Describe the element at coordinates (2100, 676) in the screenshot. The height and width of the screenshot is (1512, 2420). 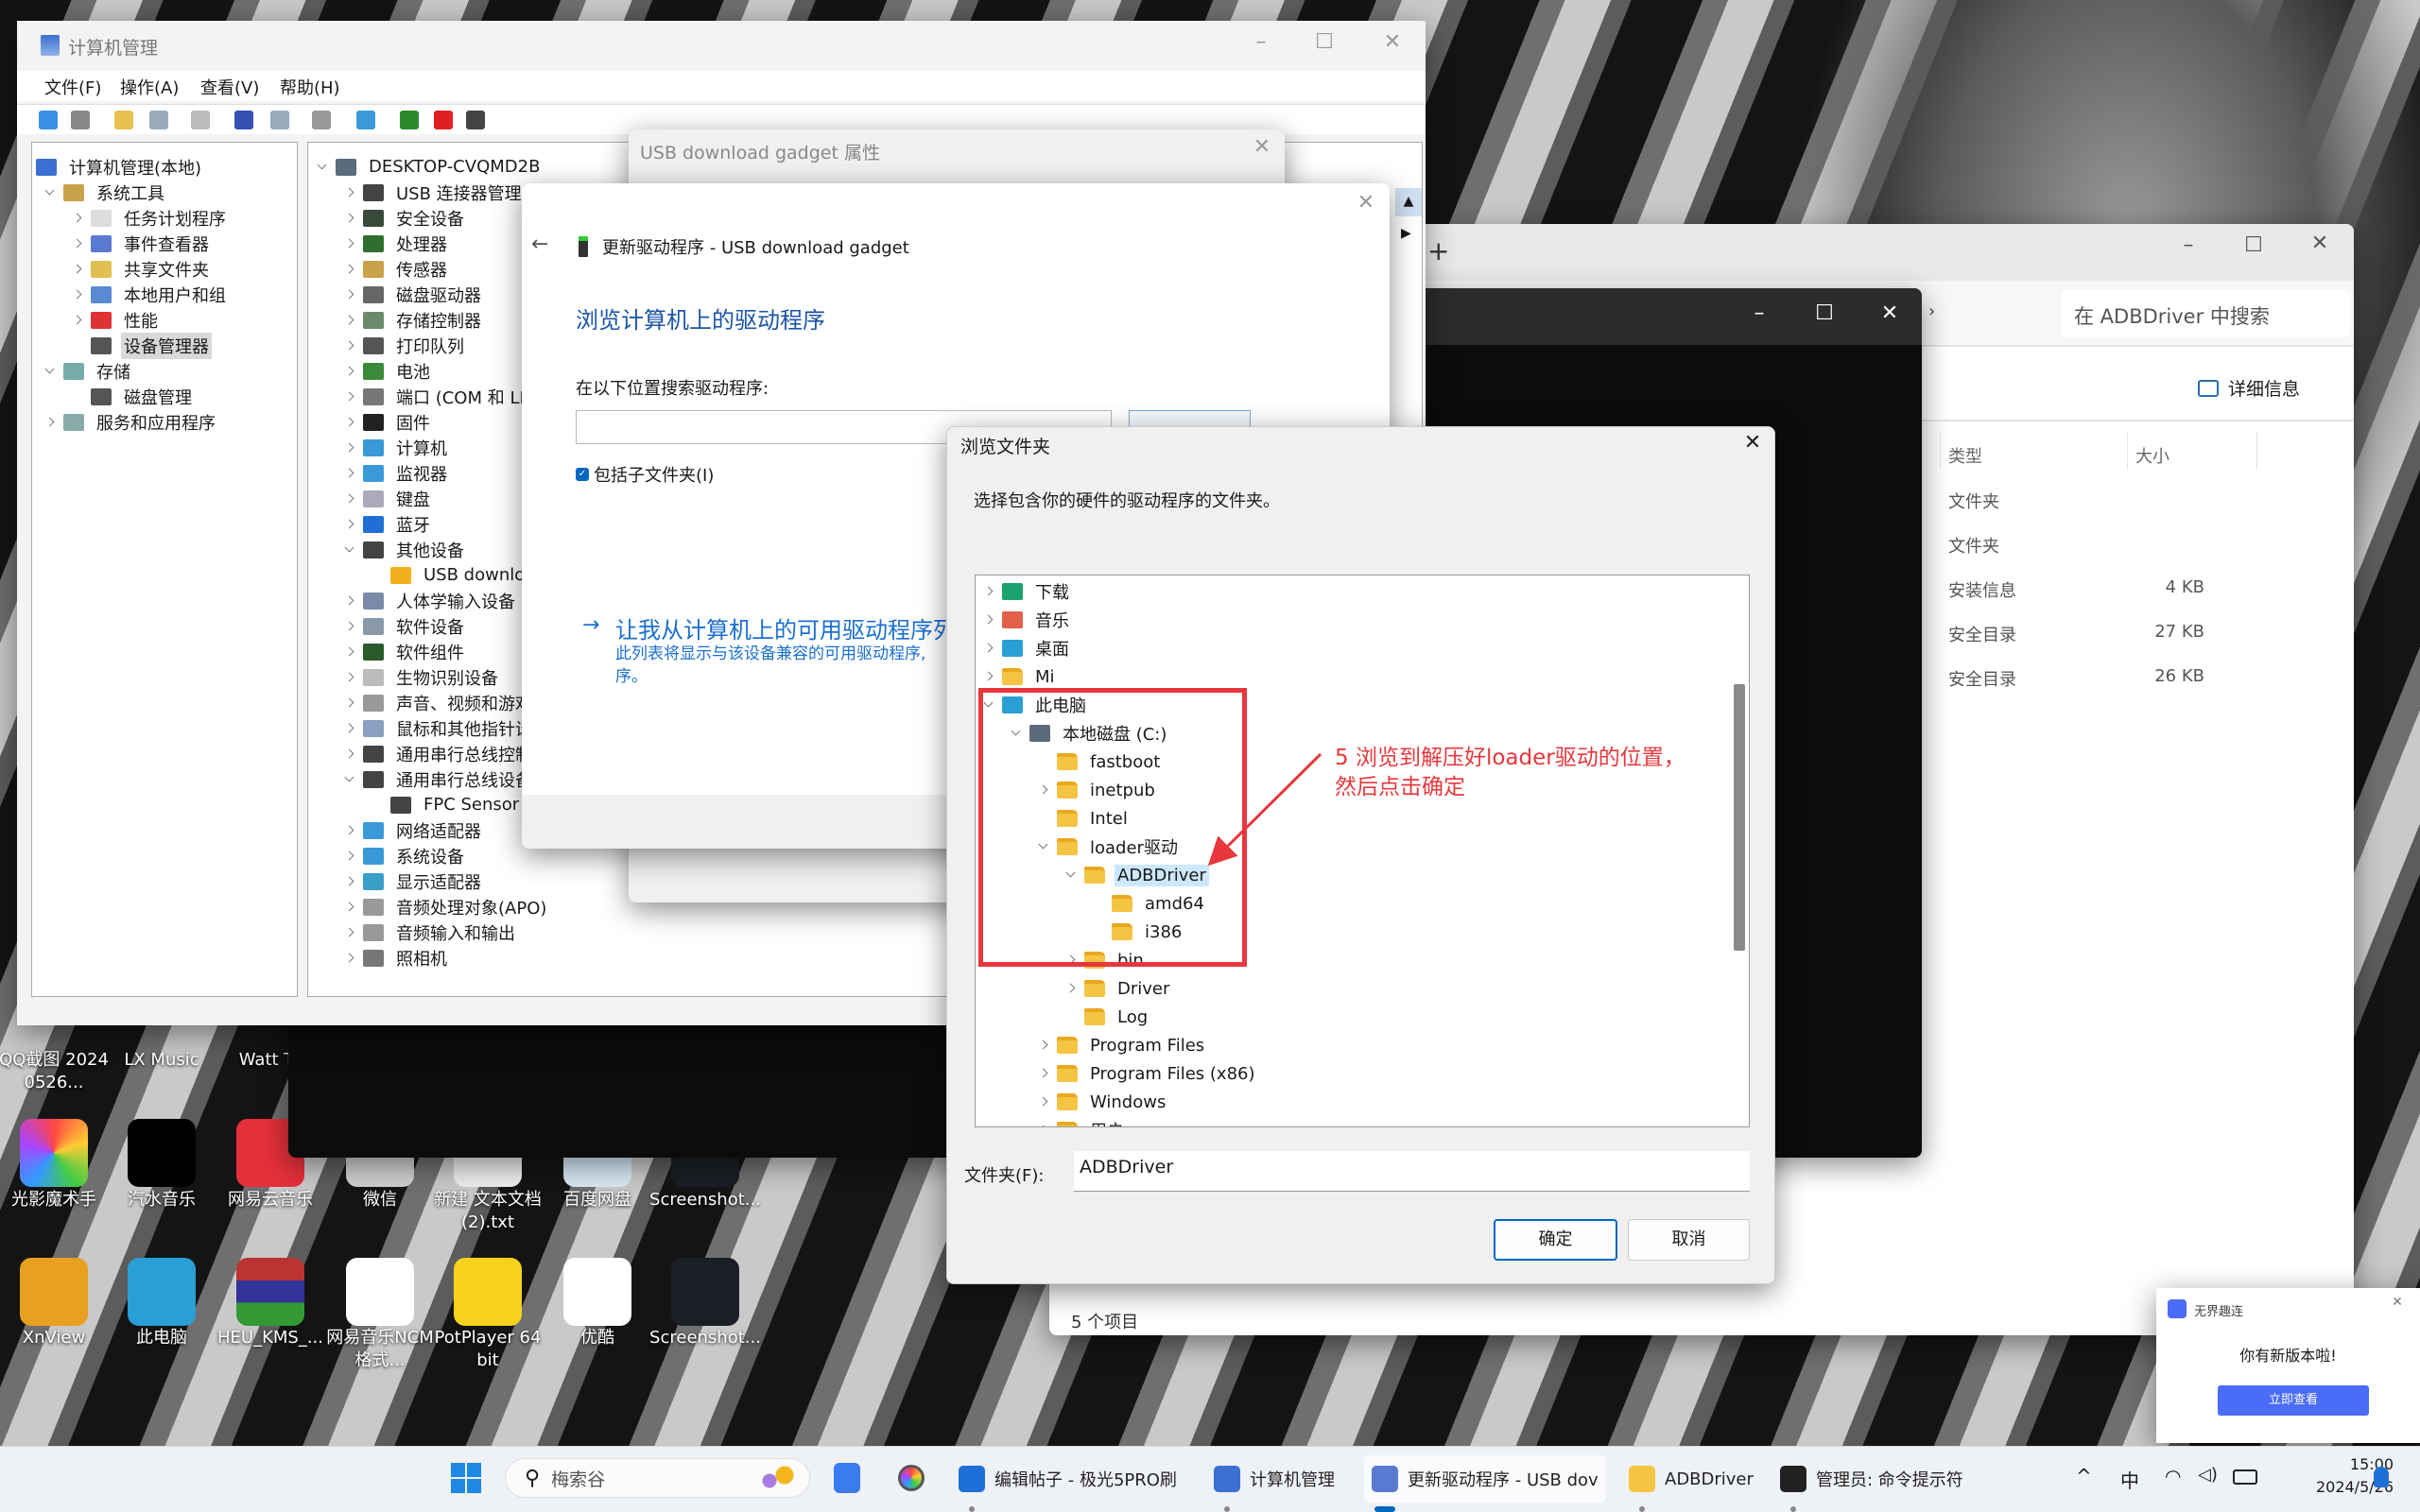
I see `file-row: 安全目录 26 KB` at that location.